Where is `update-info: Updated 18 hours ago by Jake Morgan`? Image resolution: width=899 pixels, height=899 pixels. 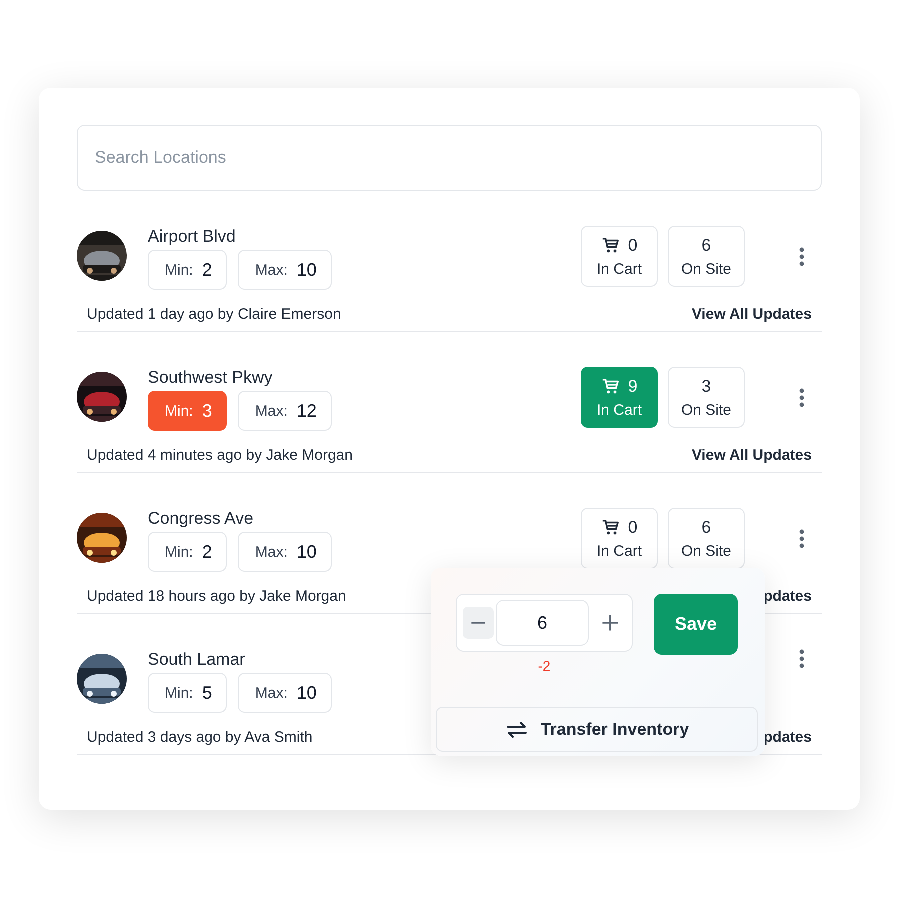
update-info: Updated 18 hours ago by Jake Morgan is located at coordinates (216, 596).